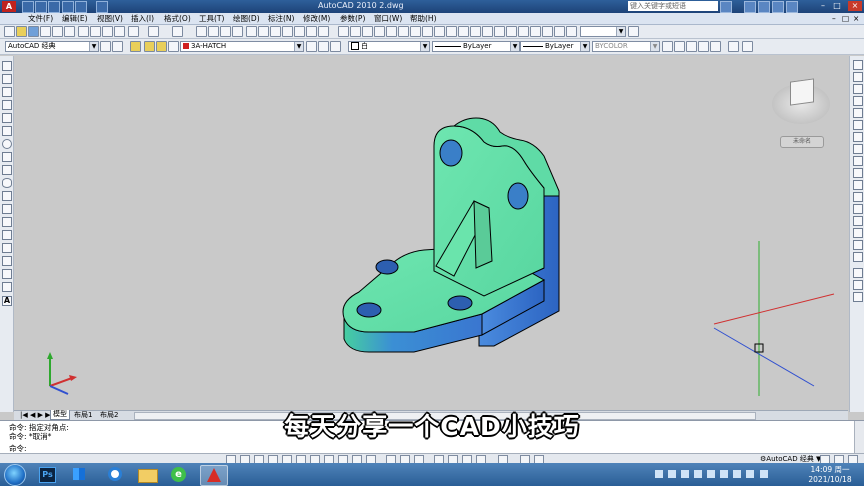  I want to click on start-button-icon, so click(15, 475).